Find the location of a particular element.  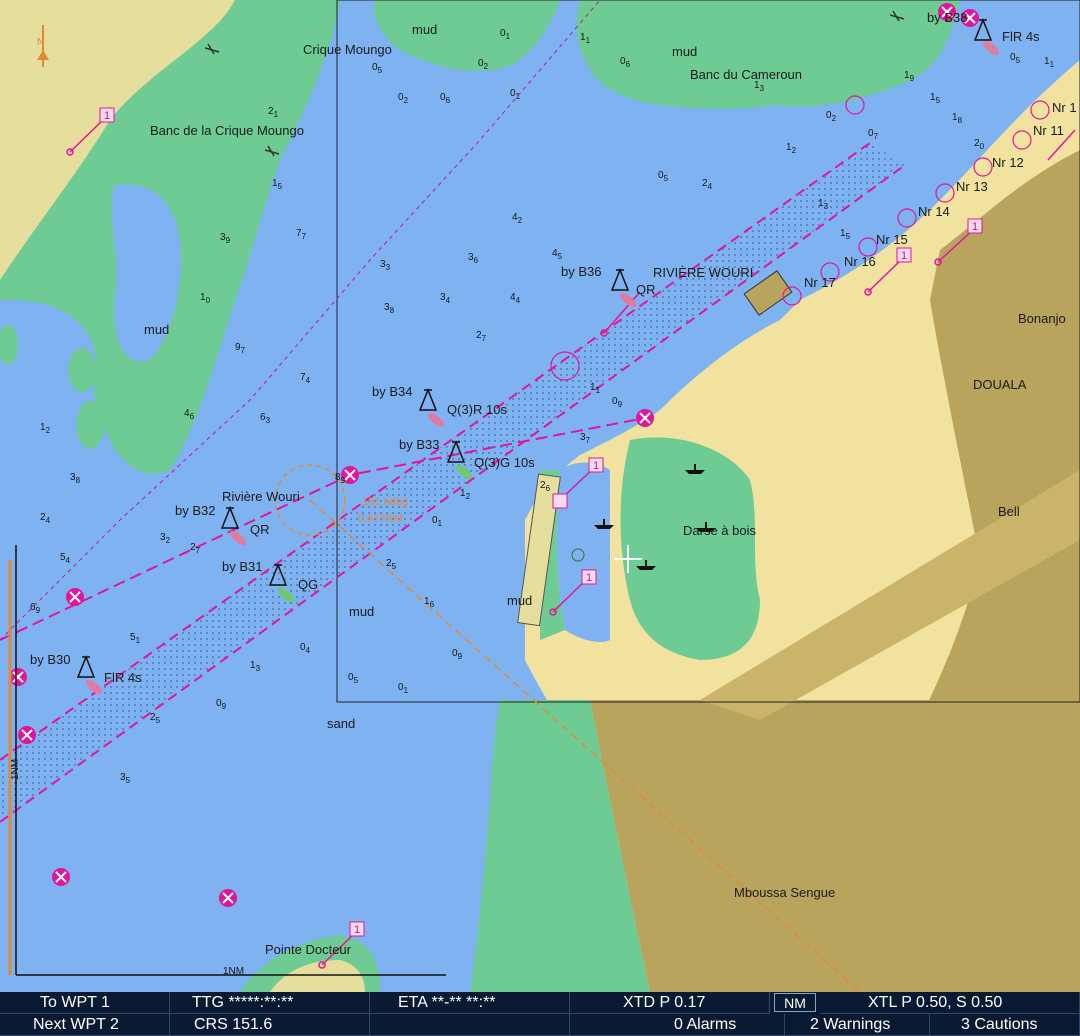

mud-islet is located at coordinates (82, 370).